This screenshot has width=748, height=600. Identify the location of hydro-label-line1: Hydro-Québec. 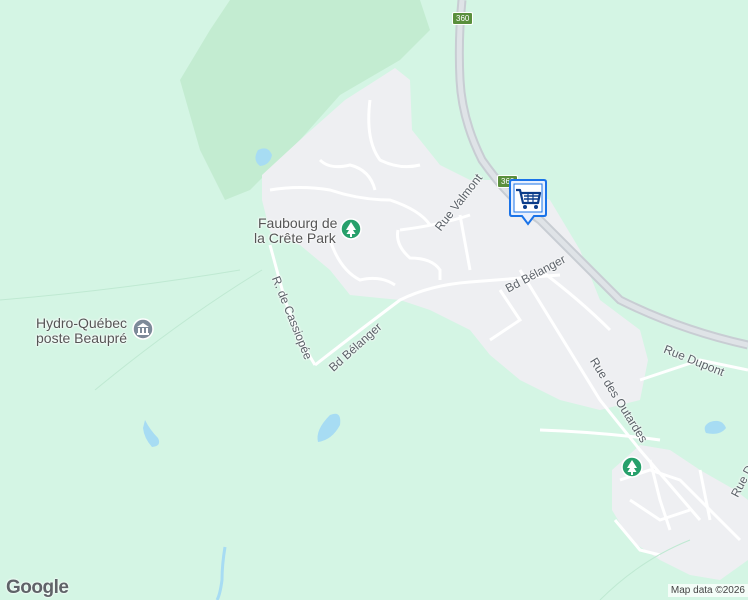
(81, 323).